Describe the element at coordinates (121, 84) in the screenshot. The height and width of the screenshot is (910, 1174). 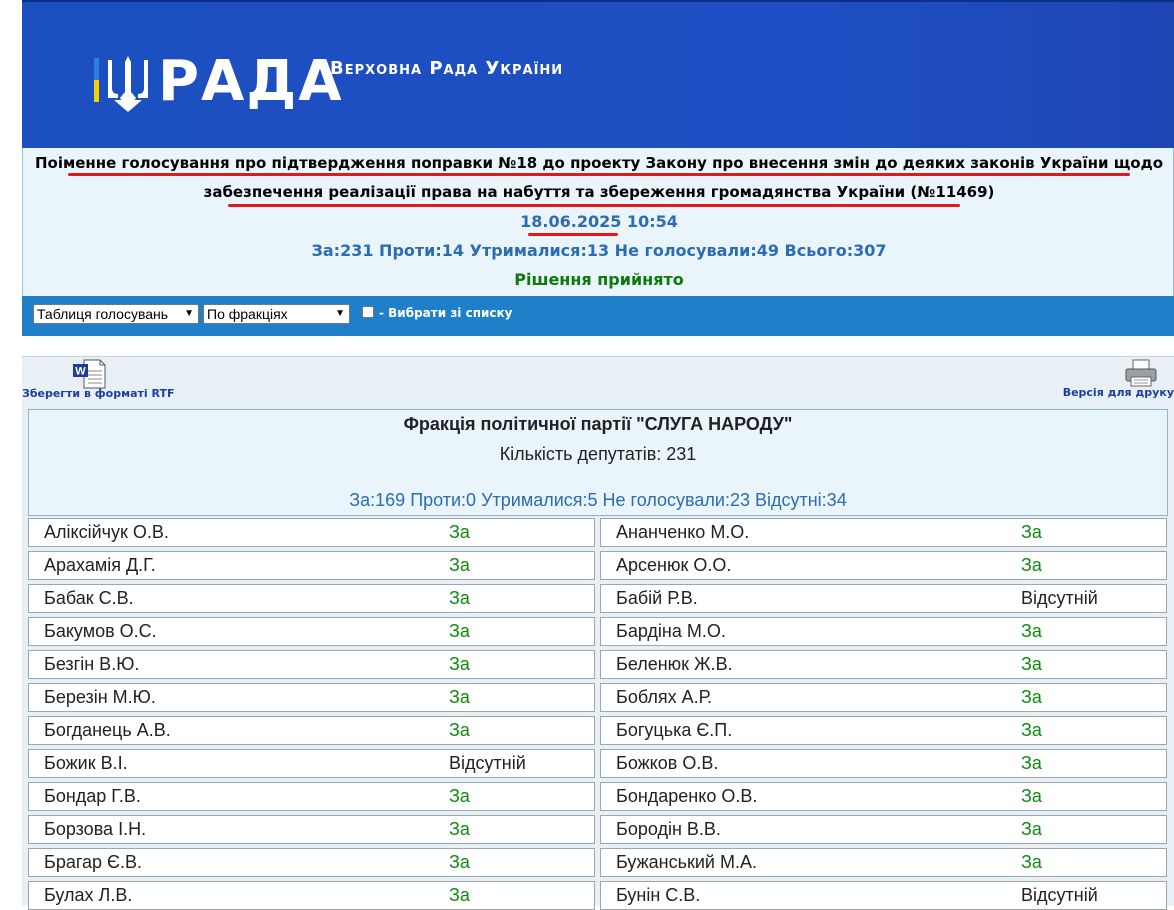
I see `trident-logo-icon` at that location.